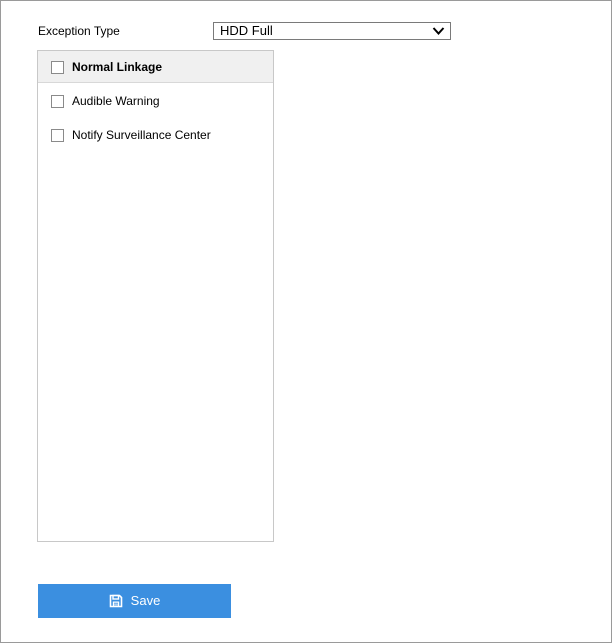 The image size is (612, 643). Describe the element at coordinates (332, 31) in the screenshot. I see `exception-type-select: HDD Full` at that location.